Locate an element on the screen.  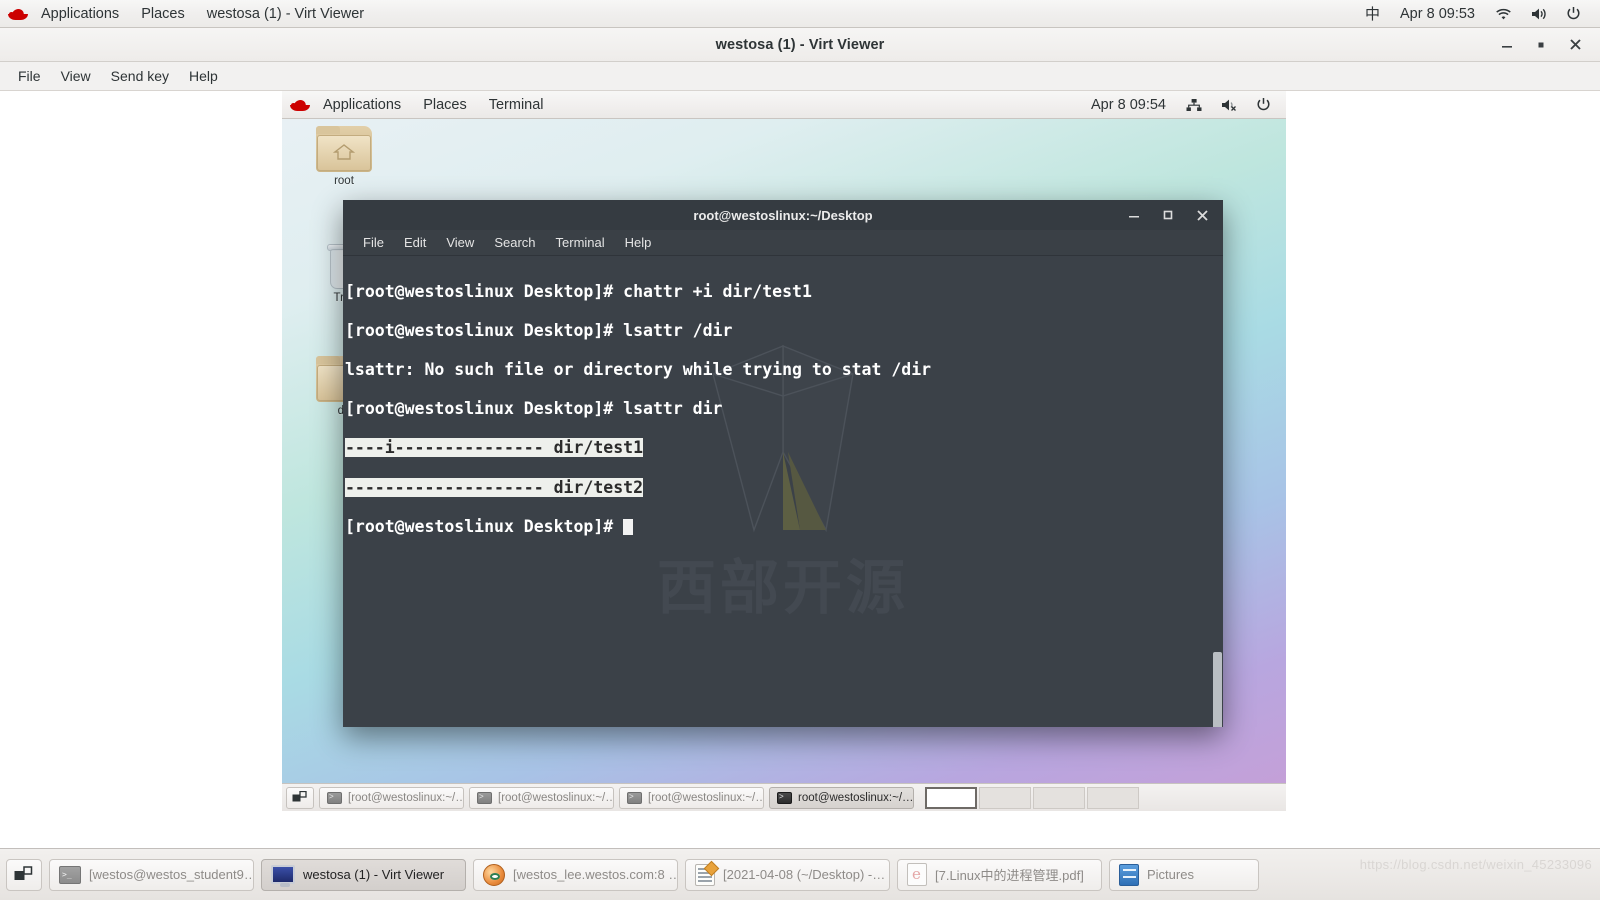
pdf-icon is located at coordinates (917, 874).